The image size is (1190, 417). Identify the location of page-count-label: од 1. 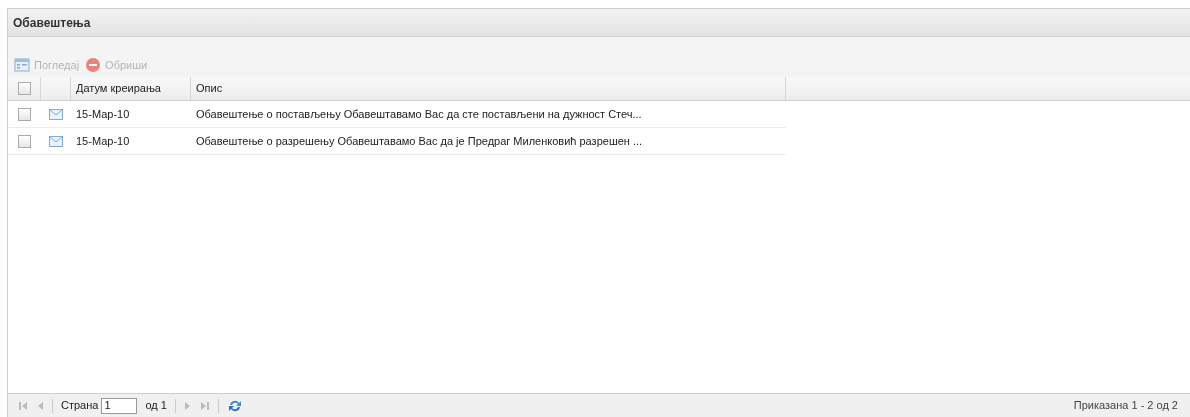
(156, 406).